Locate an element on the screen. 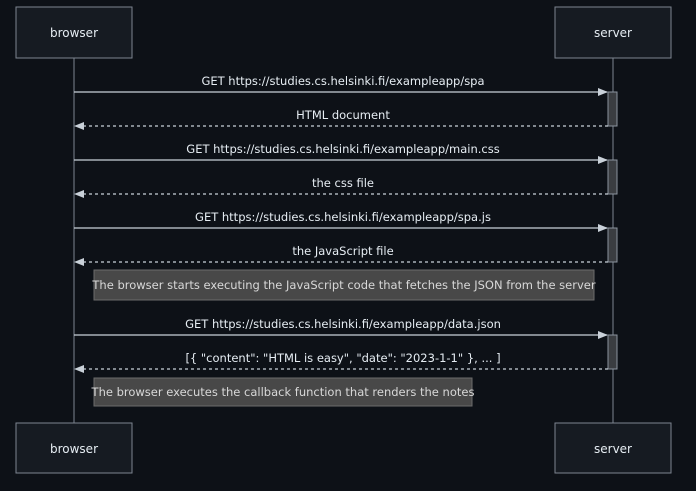 This screenshot has width=696, height=491. message-label: the css file is located at coordinates (343, 183).